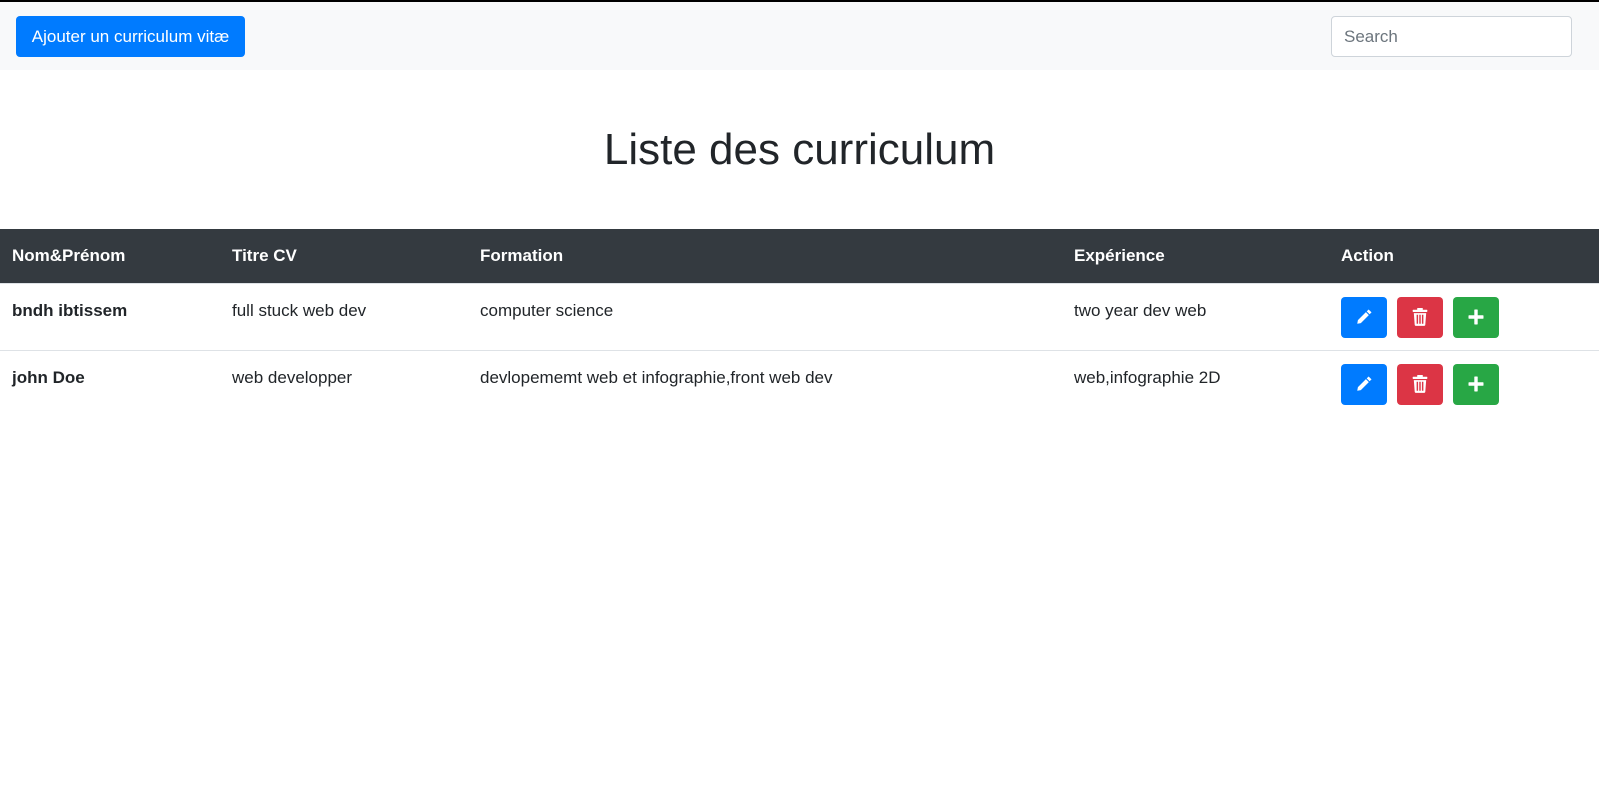 This screenshot has height=786, width=1599. What do you see at coordinates (799, 36) in the screenshot?
I see `navbar: Ajouter un curriculum vitæ` at bounding box center [799, 36].